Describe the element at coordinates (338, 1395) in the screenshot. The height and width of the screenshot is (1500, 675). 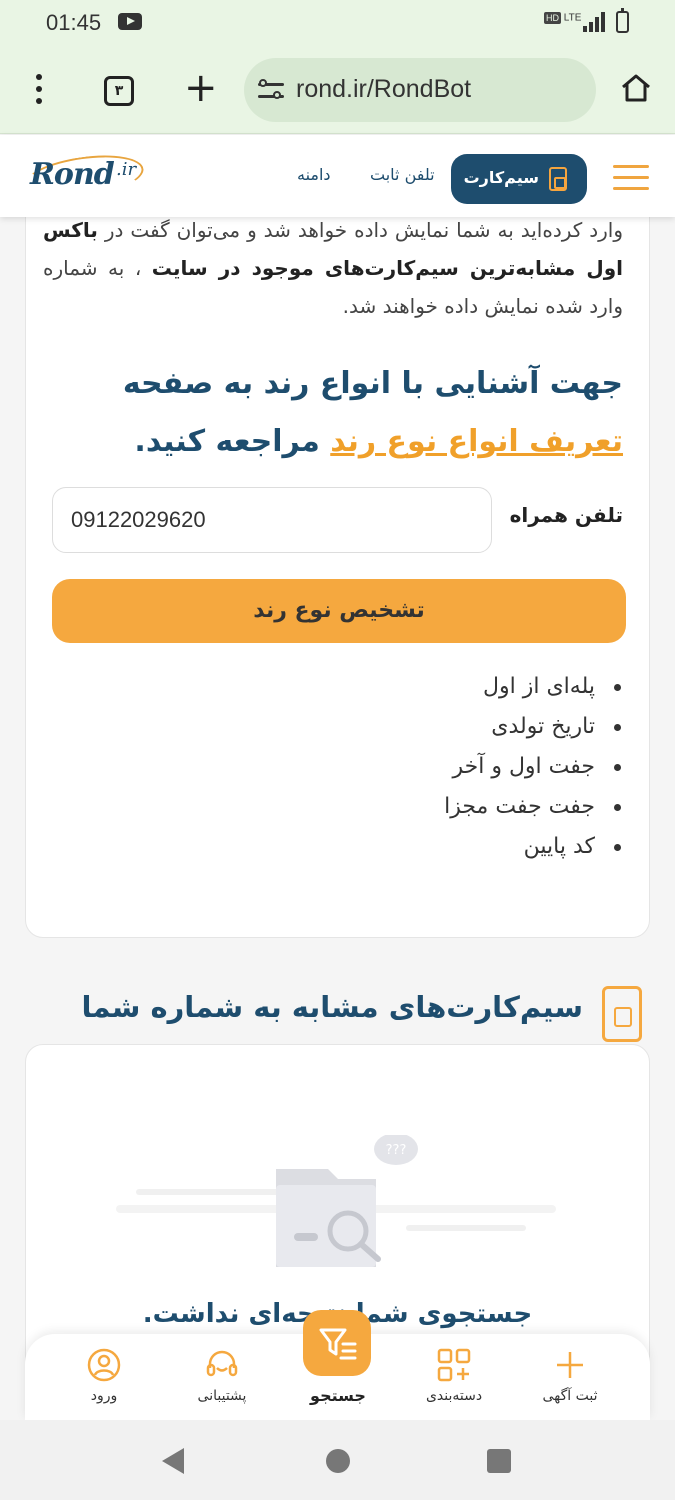
I see `nav-search-label: جستجو` at that location.